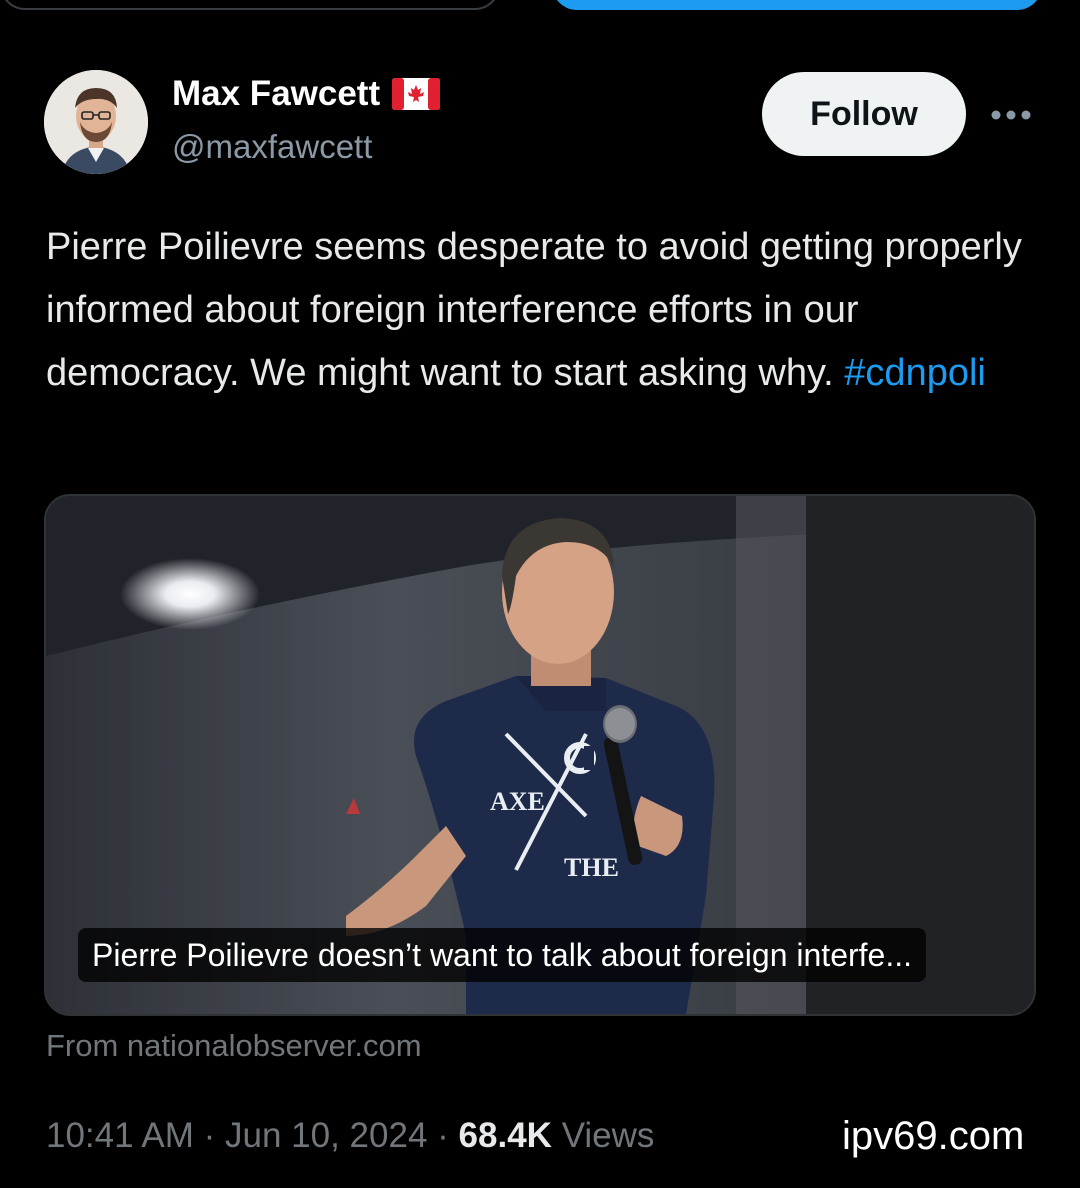 Image resolution: width=1080 pixels, height=1188 pixels. Describe the element at coordinates (250, 5) in the screenshot. I see `top-secondary-button` at that location.